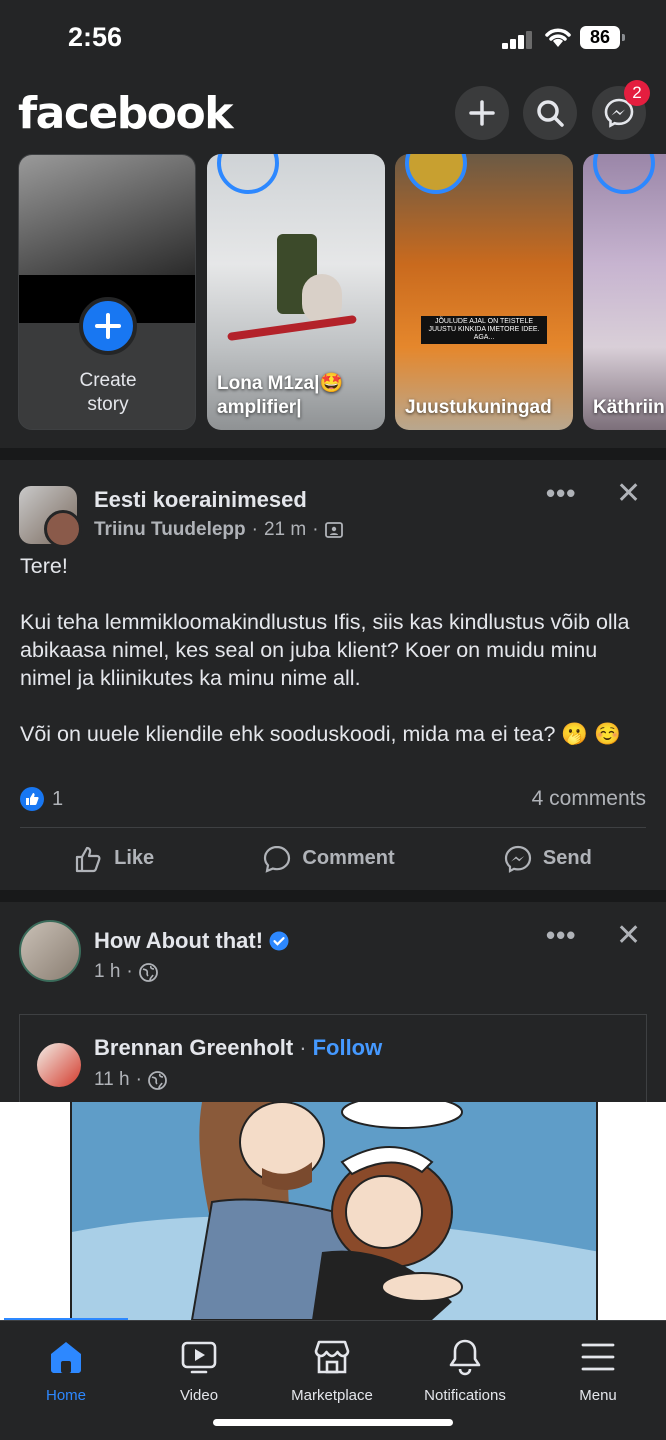  What do you see at coordinates (66, 1357) in the screenshot?
I see `home-icon` at bounding box center [66, 1357].